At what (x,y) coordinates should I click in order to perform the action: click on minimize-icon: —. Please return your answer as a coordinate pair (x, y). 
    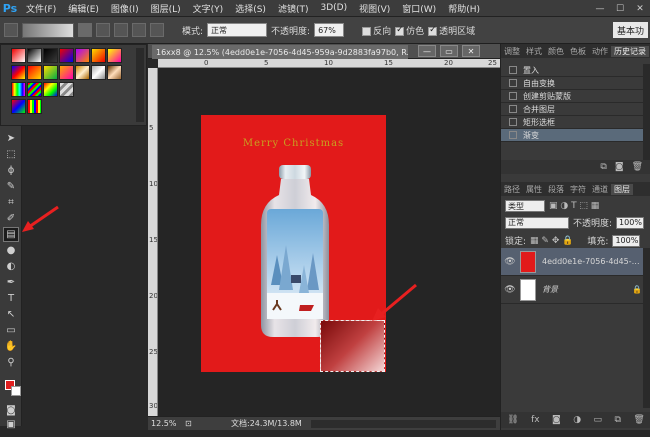
    Looking at the image, I should click on (600, 8).